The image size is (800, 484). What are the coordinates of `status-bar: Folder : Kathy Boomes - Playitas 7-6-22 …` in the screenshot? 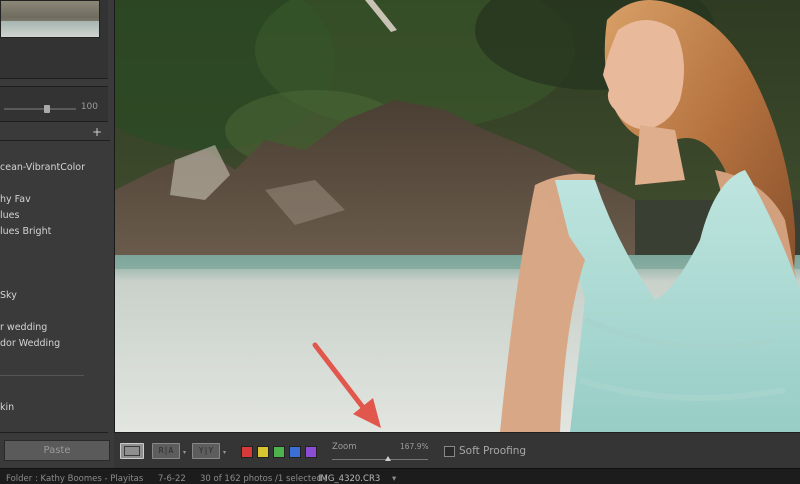 It's located at (400, 476).